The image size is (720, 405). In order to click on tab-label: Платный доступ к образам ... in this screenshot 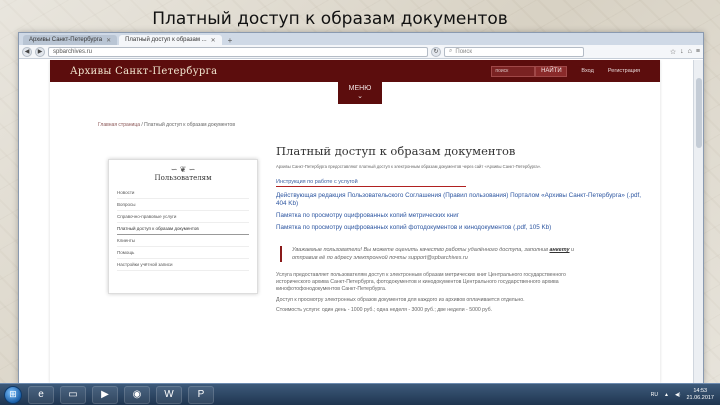, I will do `click(166, 40)`.